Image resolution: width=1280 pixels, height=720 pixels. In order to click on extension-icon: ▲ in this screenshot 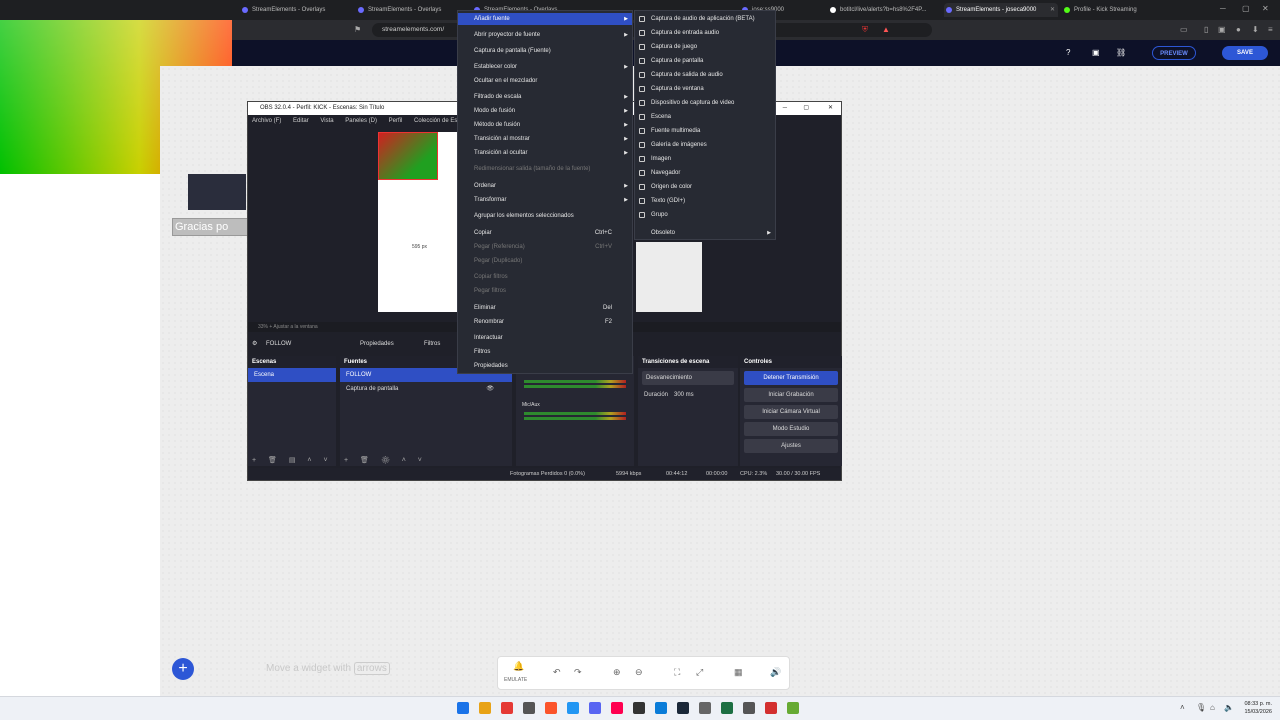, I will do `click(886, 29)`.